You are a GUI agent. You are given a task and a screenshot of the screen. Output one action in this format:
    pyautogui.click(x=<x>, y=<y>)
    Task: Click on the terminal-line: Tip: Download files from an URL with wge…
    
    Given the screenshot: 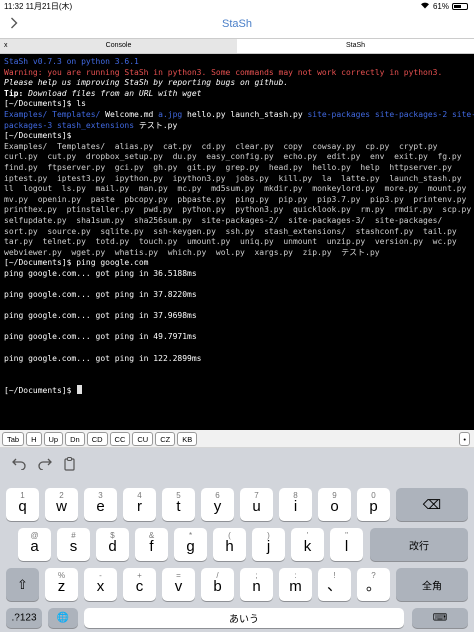 What is the action you would take?
    pyautogui.click(x=237, y=94)
    